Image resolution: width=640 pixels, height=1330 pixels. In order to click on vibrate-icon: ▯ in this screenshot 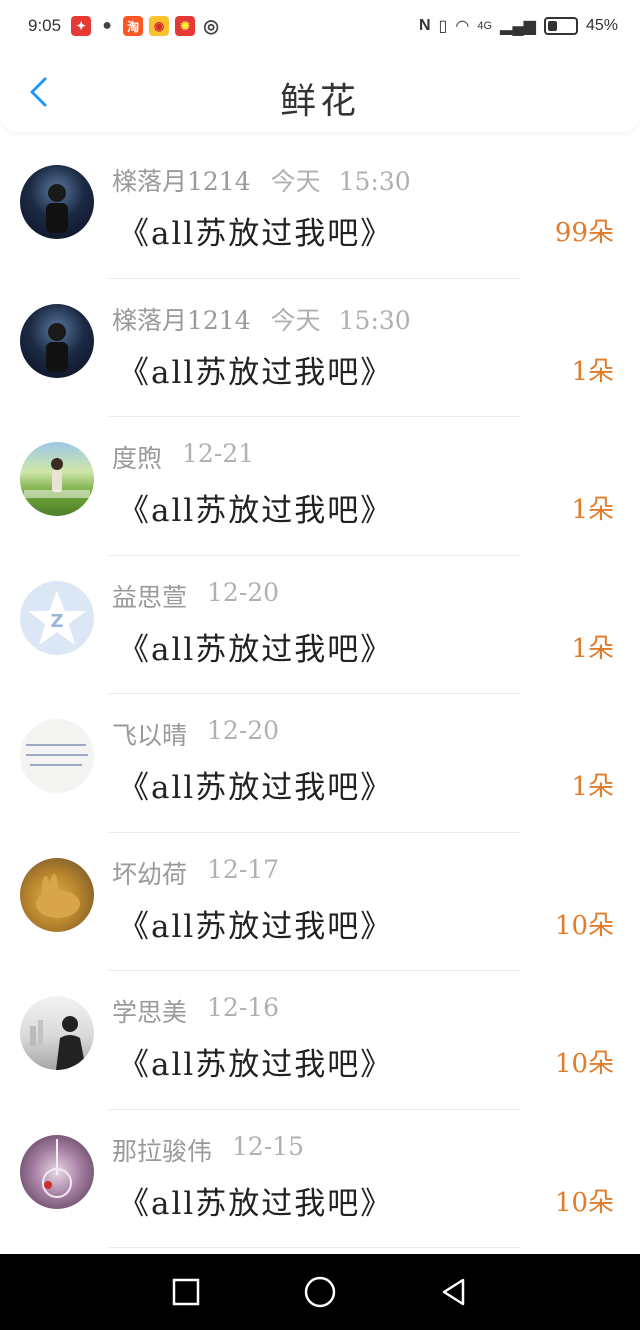, I will do `click(443, 26)`.